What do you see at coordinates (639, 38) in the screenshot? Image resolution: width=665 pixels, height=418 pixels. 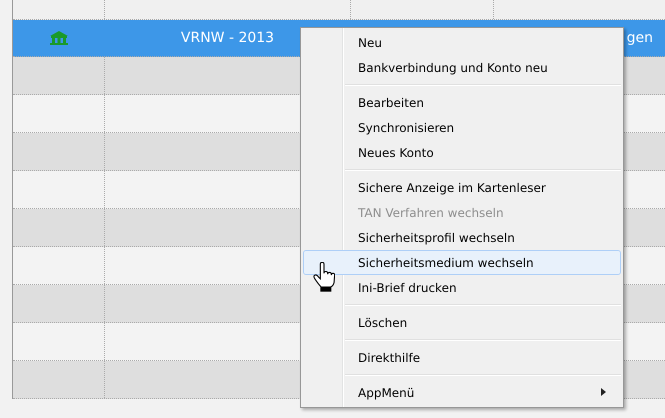 I see `table-cell: gen` at bounding box center [639, 38].